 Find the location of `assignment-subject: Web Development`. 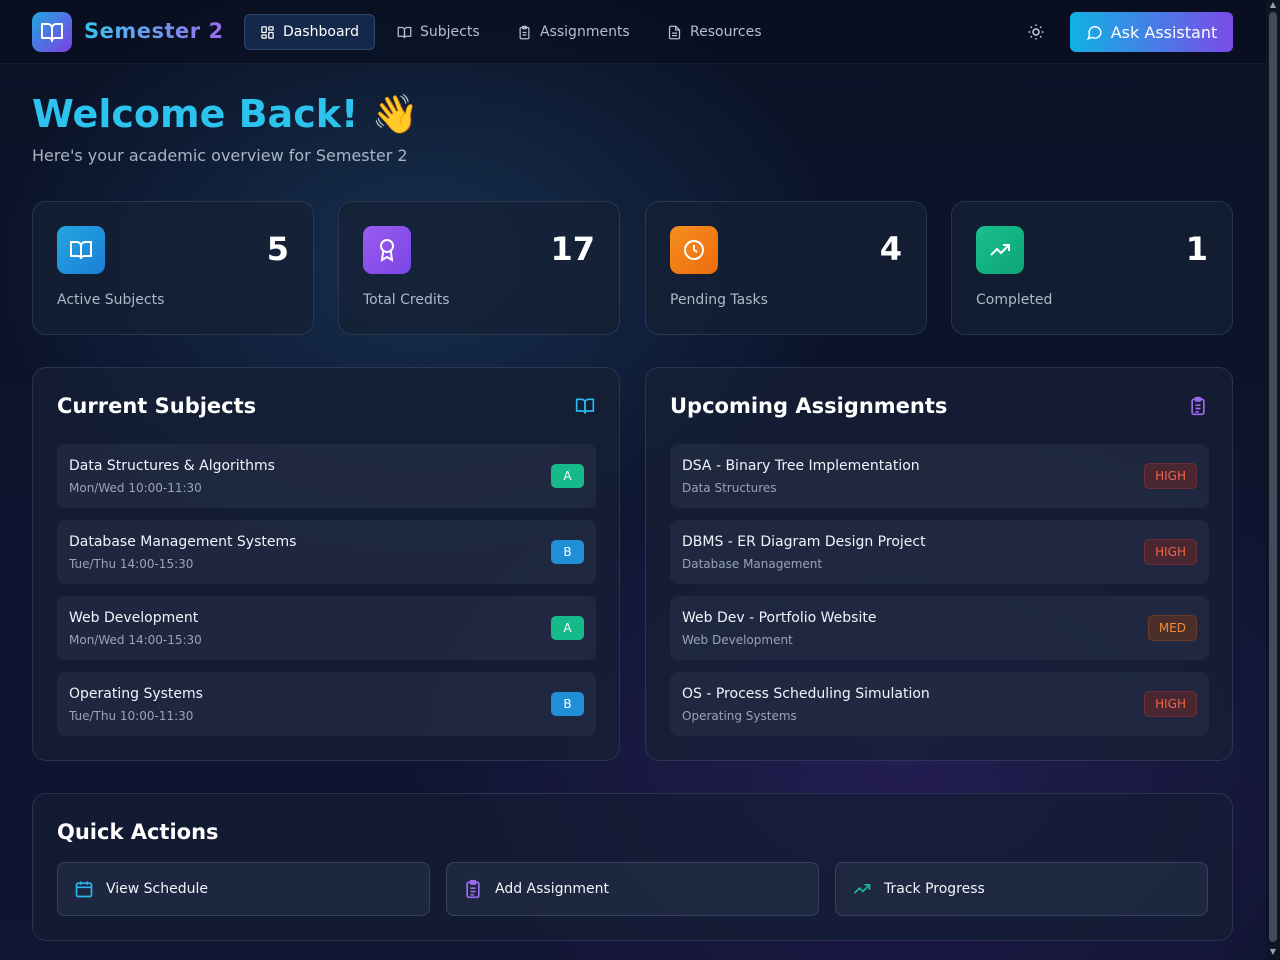

assignment-subject: Web Development is located at coordinates (737, 640).